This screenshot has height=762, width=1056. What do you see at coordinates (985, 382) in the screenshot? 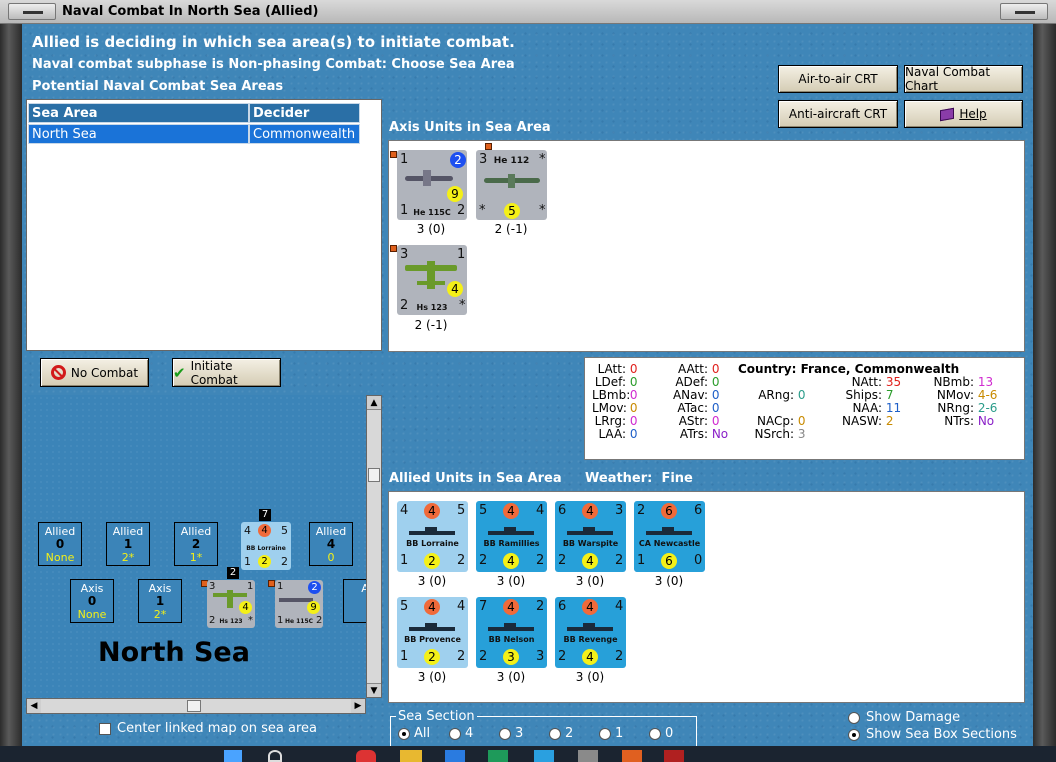
I see `stat-value: 13` at bounding box center [985, 382].